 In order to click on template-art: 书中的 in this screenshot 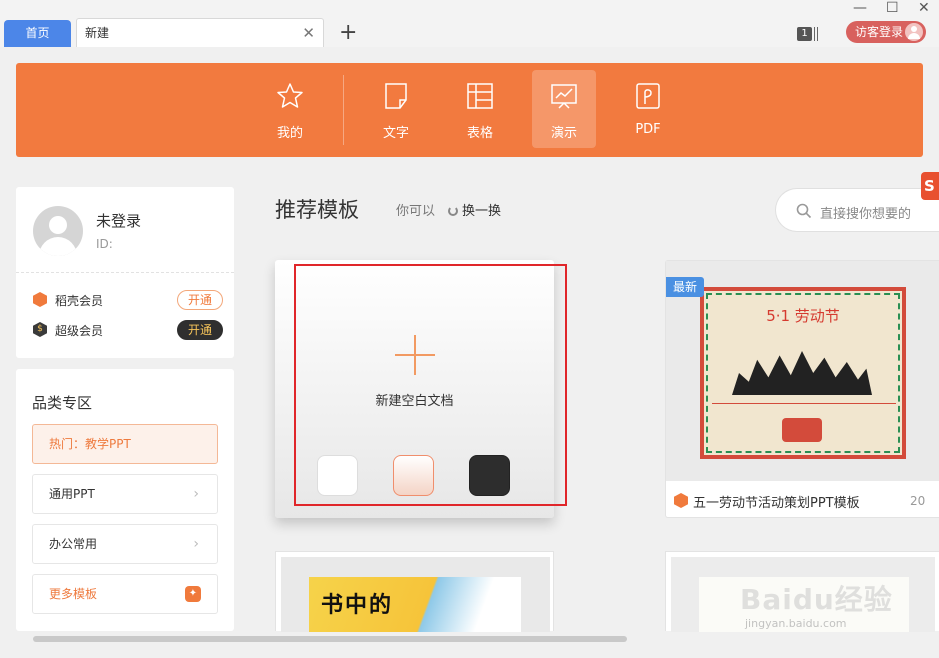, I will do `click(415, 604)`.